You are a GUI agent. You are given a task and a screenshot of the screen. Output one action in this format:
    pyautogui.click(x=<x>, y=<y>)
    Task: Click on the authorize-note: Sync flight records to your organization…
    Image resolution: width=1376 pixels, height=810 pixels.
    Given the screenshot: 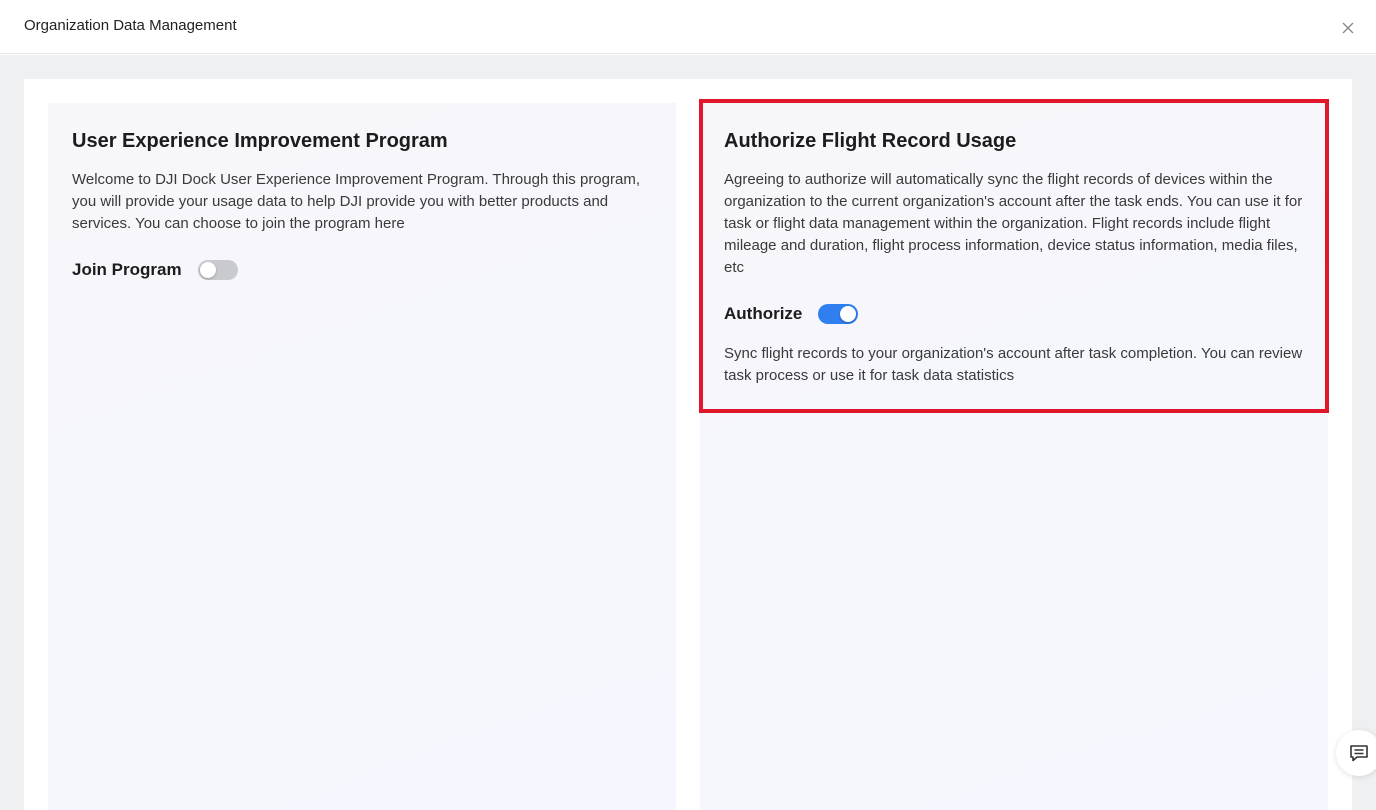 What is the action you would take?
    pyautogui.click(x=1013, y=364)
    